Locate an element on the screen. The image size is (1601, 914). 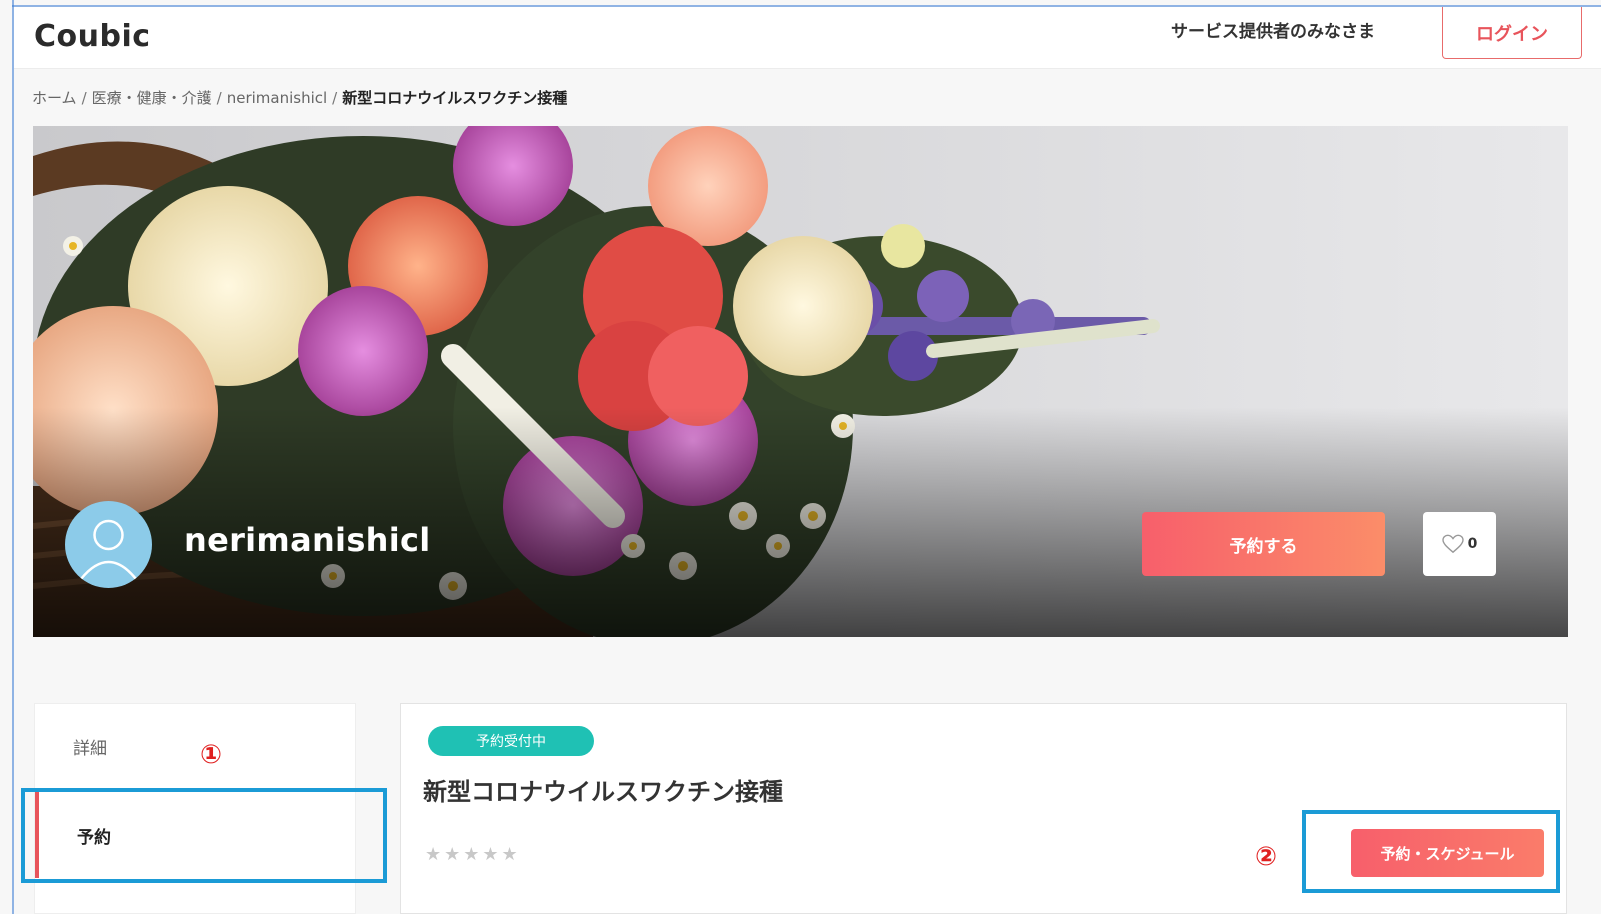
schedule-button: 予約・スケジュール is located at coordinates (1447, 853).